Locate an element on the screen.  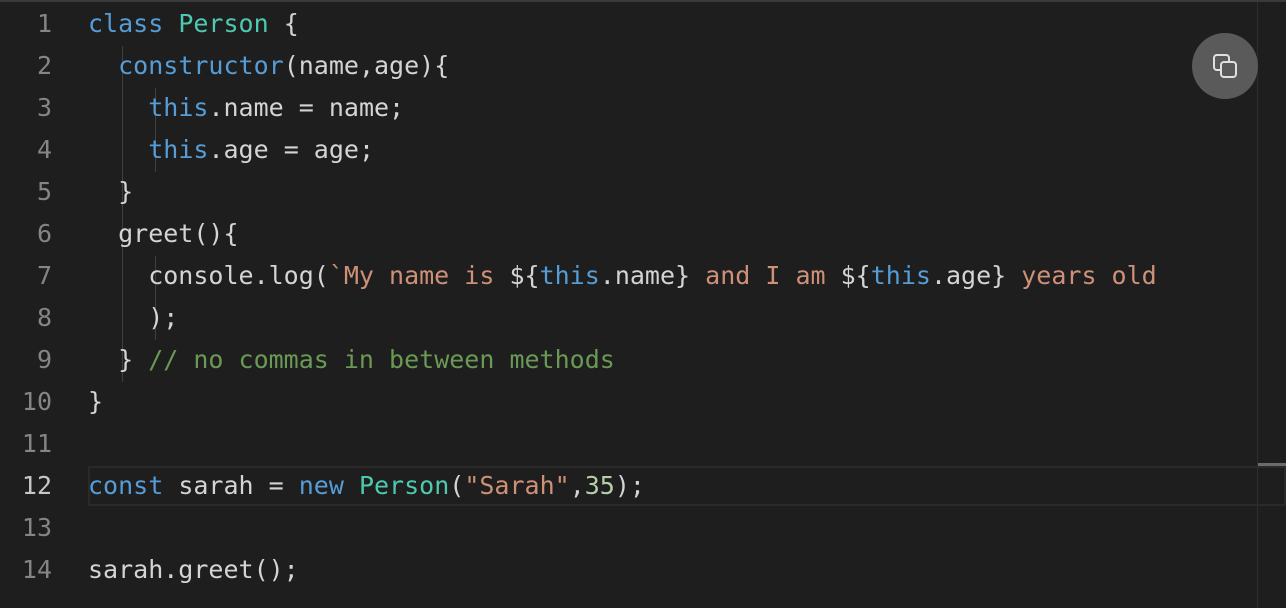
code-token: ( is located at coordinates (457, 485).